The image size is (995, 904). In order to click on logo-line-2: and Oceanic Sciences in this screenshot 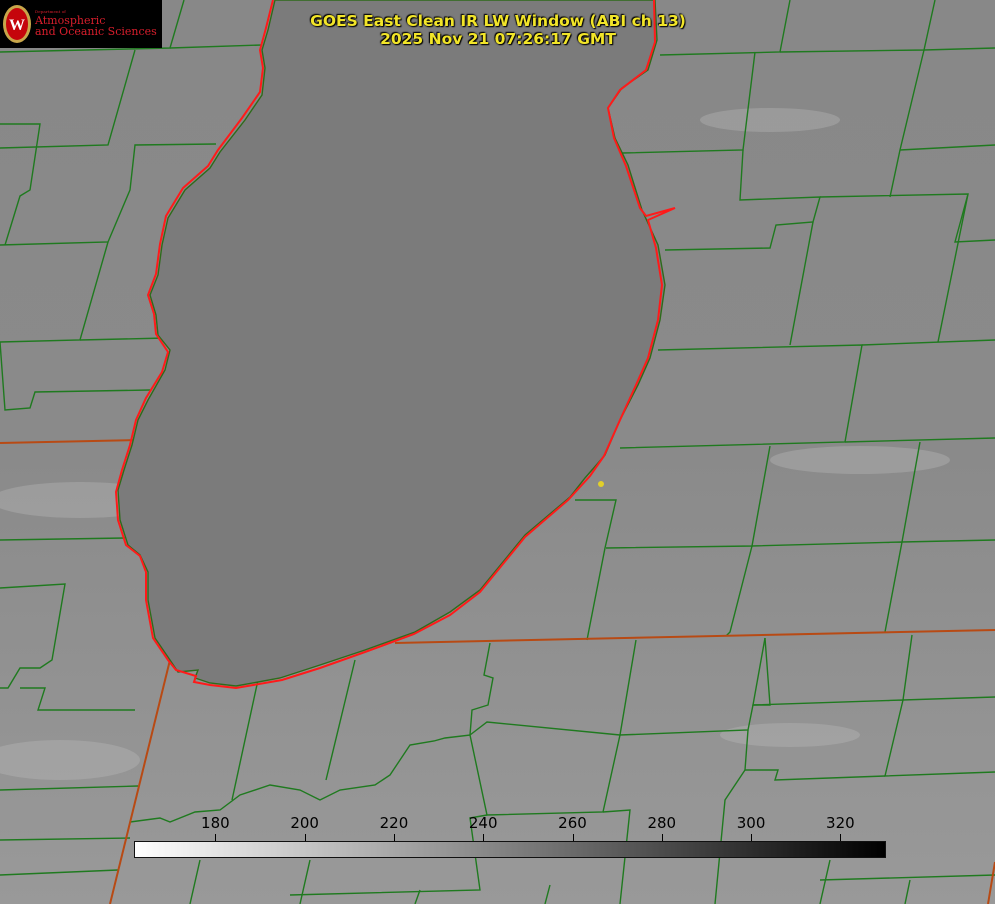, I will do `click(96, 32)`.